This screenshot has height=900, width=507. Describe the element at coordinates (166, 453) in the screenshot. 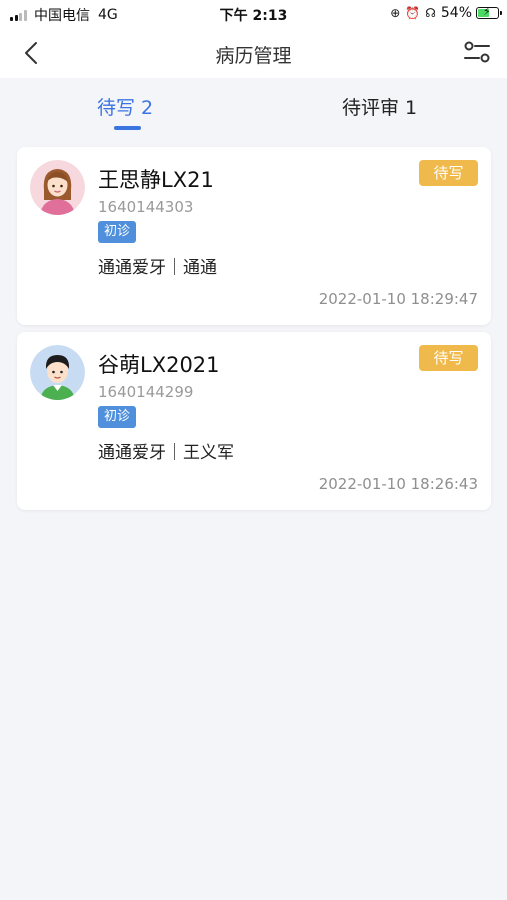

I see `clinic-doctor: 通通爱牙｜王义军` at that location.